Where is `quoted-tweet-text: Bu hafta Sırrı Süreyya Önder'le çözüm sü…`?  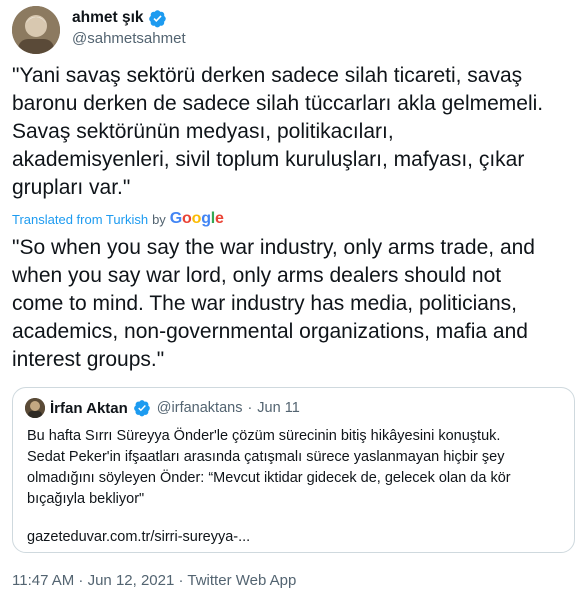
quoted-tweet-text: Bu hafta Sırrı Süreyya Önder'le çözüm sü… is located at coordinates (269, 467).